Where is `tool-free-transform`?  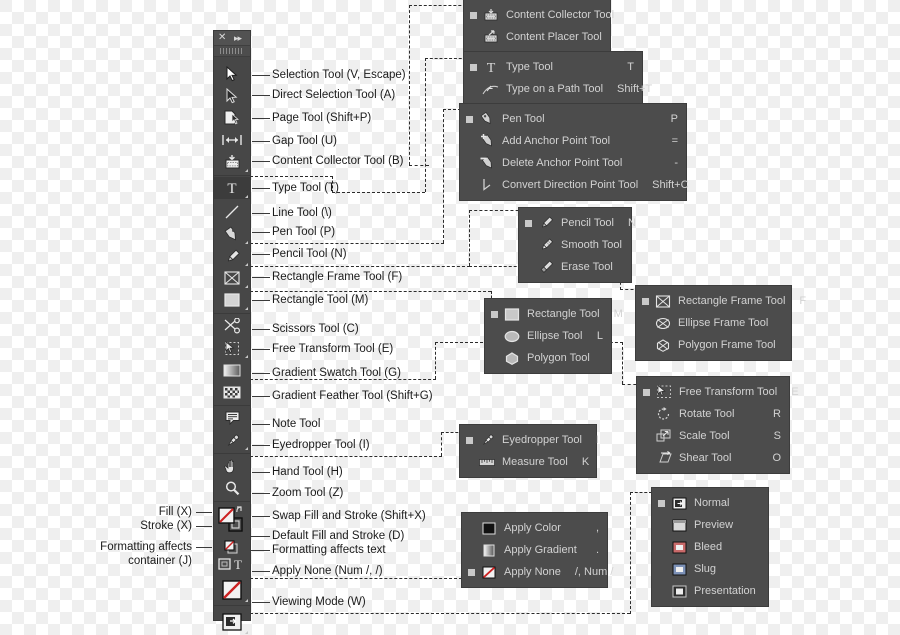
tool-free-transform is located at coordinates (232, 348).